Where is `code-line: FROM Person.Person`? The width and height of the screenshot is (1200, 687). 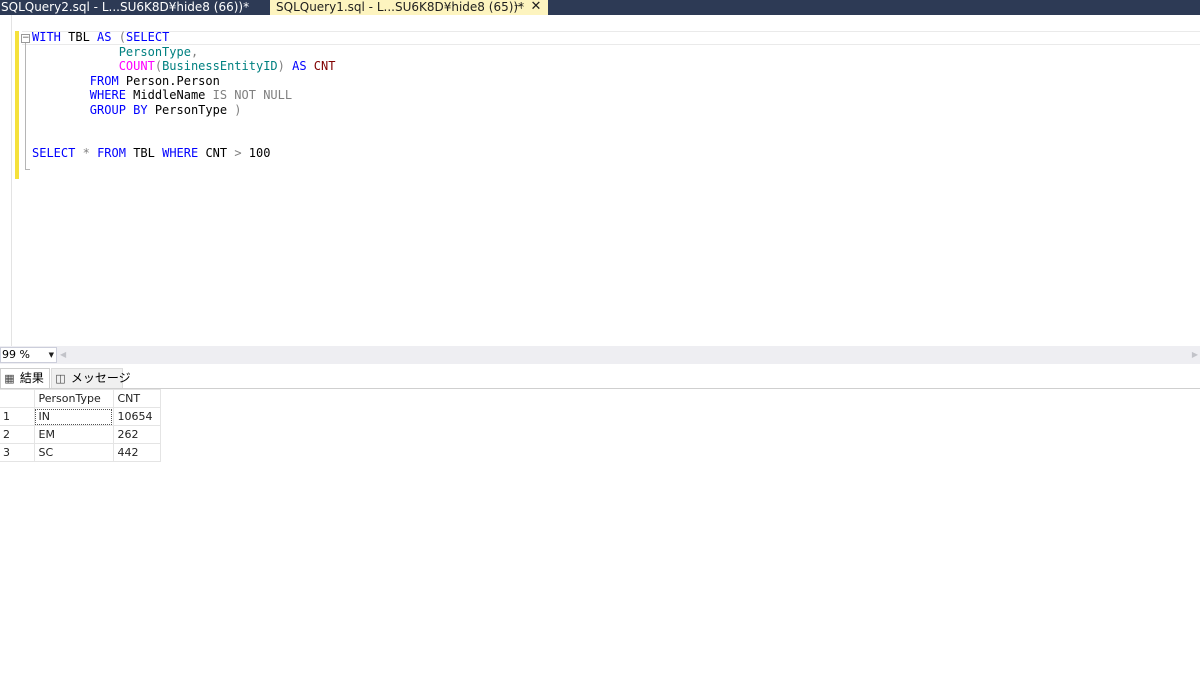 code-line: FROM Person.Person is located at coordinates (183, 81).